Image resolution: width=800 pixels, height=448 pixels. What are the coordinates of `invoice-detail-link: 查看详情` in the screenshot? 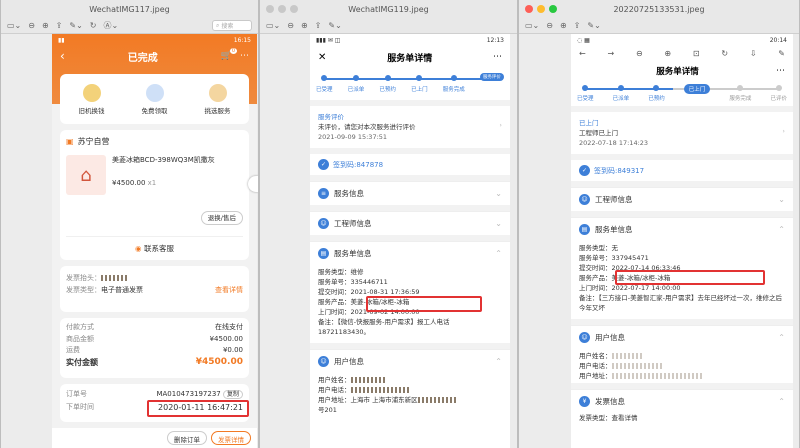 It's located at (229, 290).